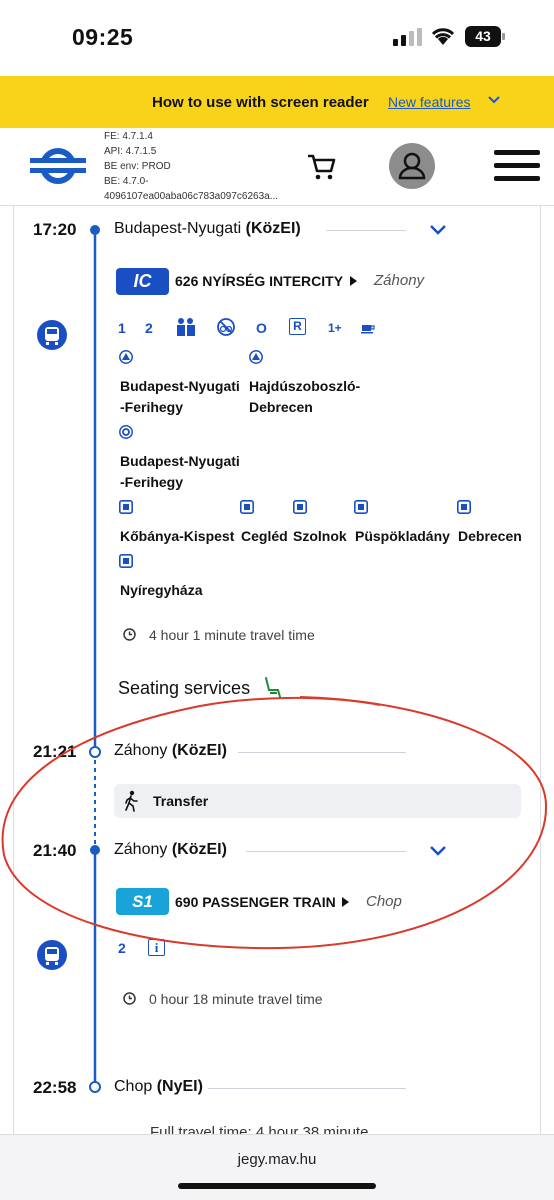 This screenshot has height=1200, width=554. What do you see at coordinates (261, 328) in the screenshot?
I see `service-o: O` at bounding box center [261, 328].